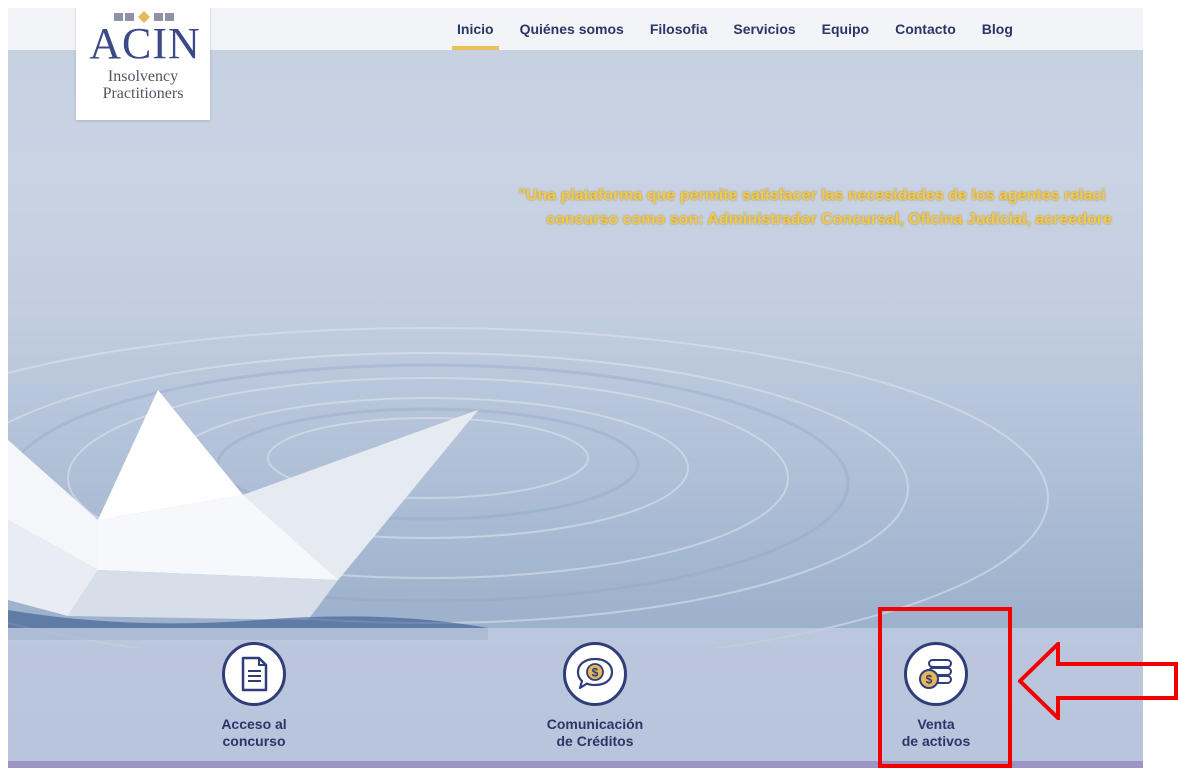  I want to click on feature-label: Comunicación de Créditos, so click(595, 732).